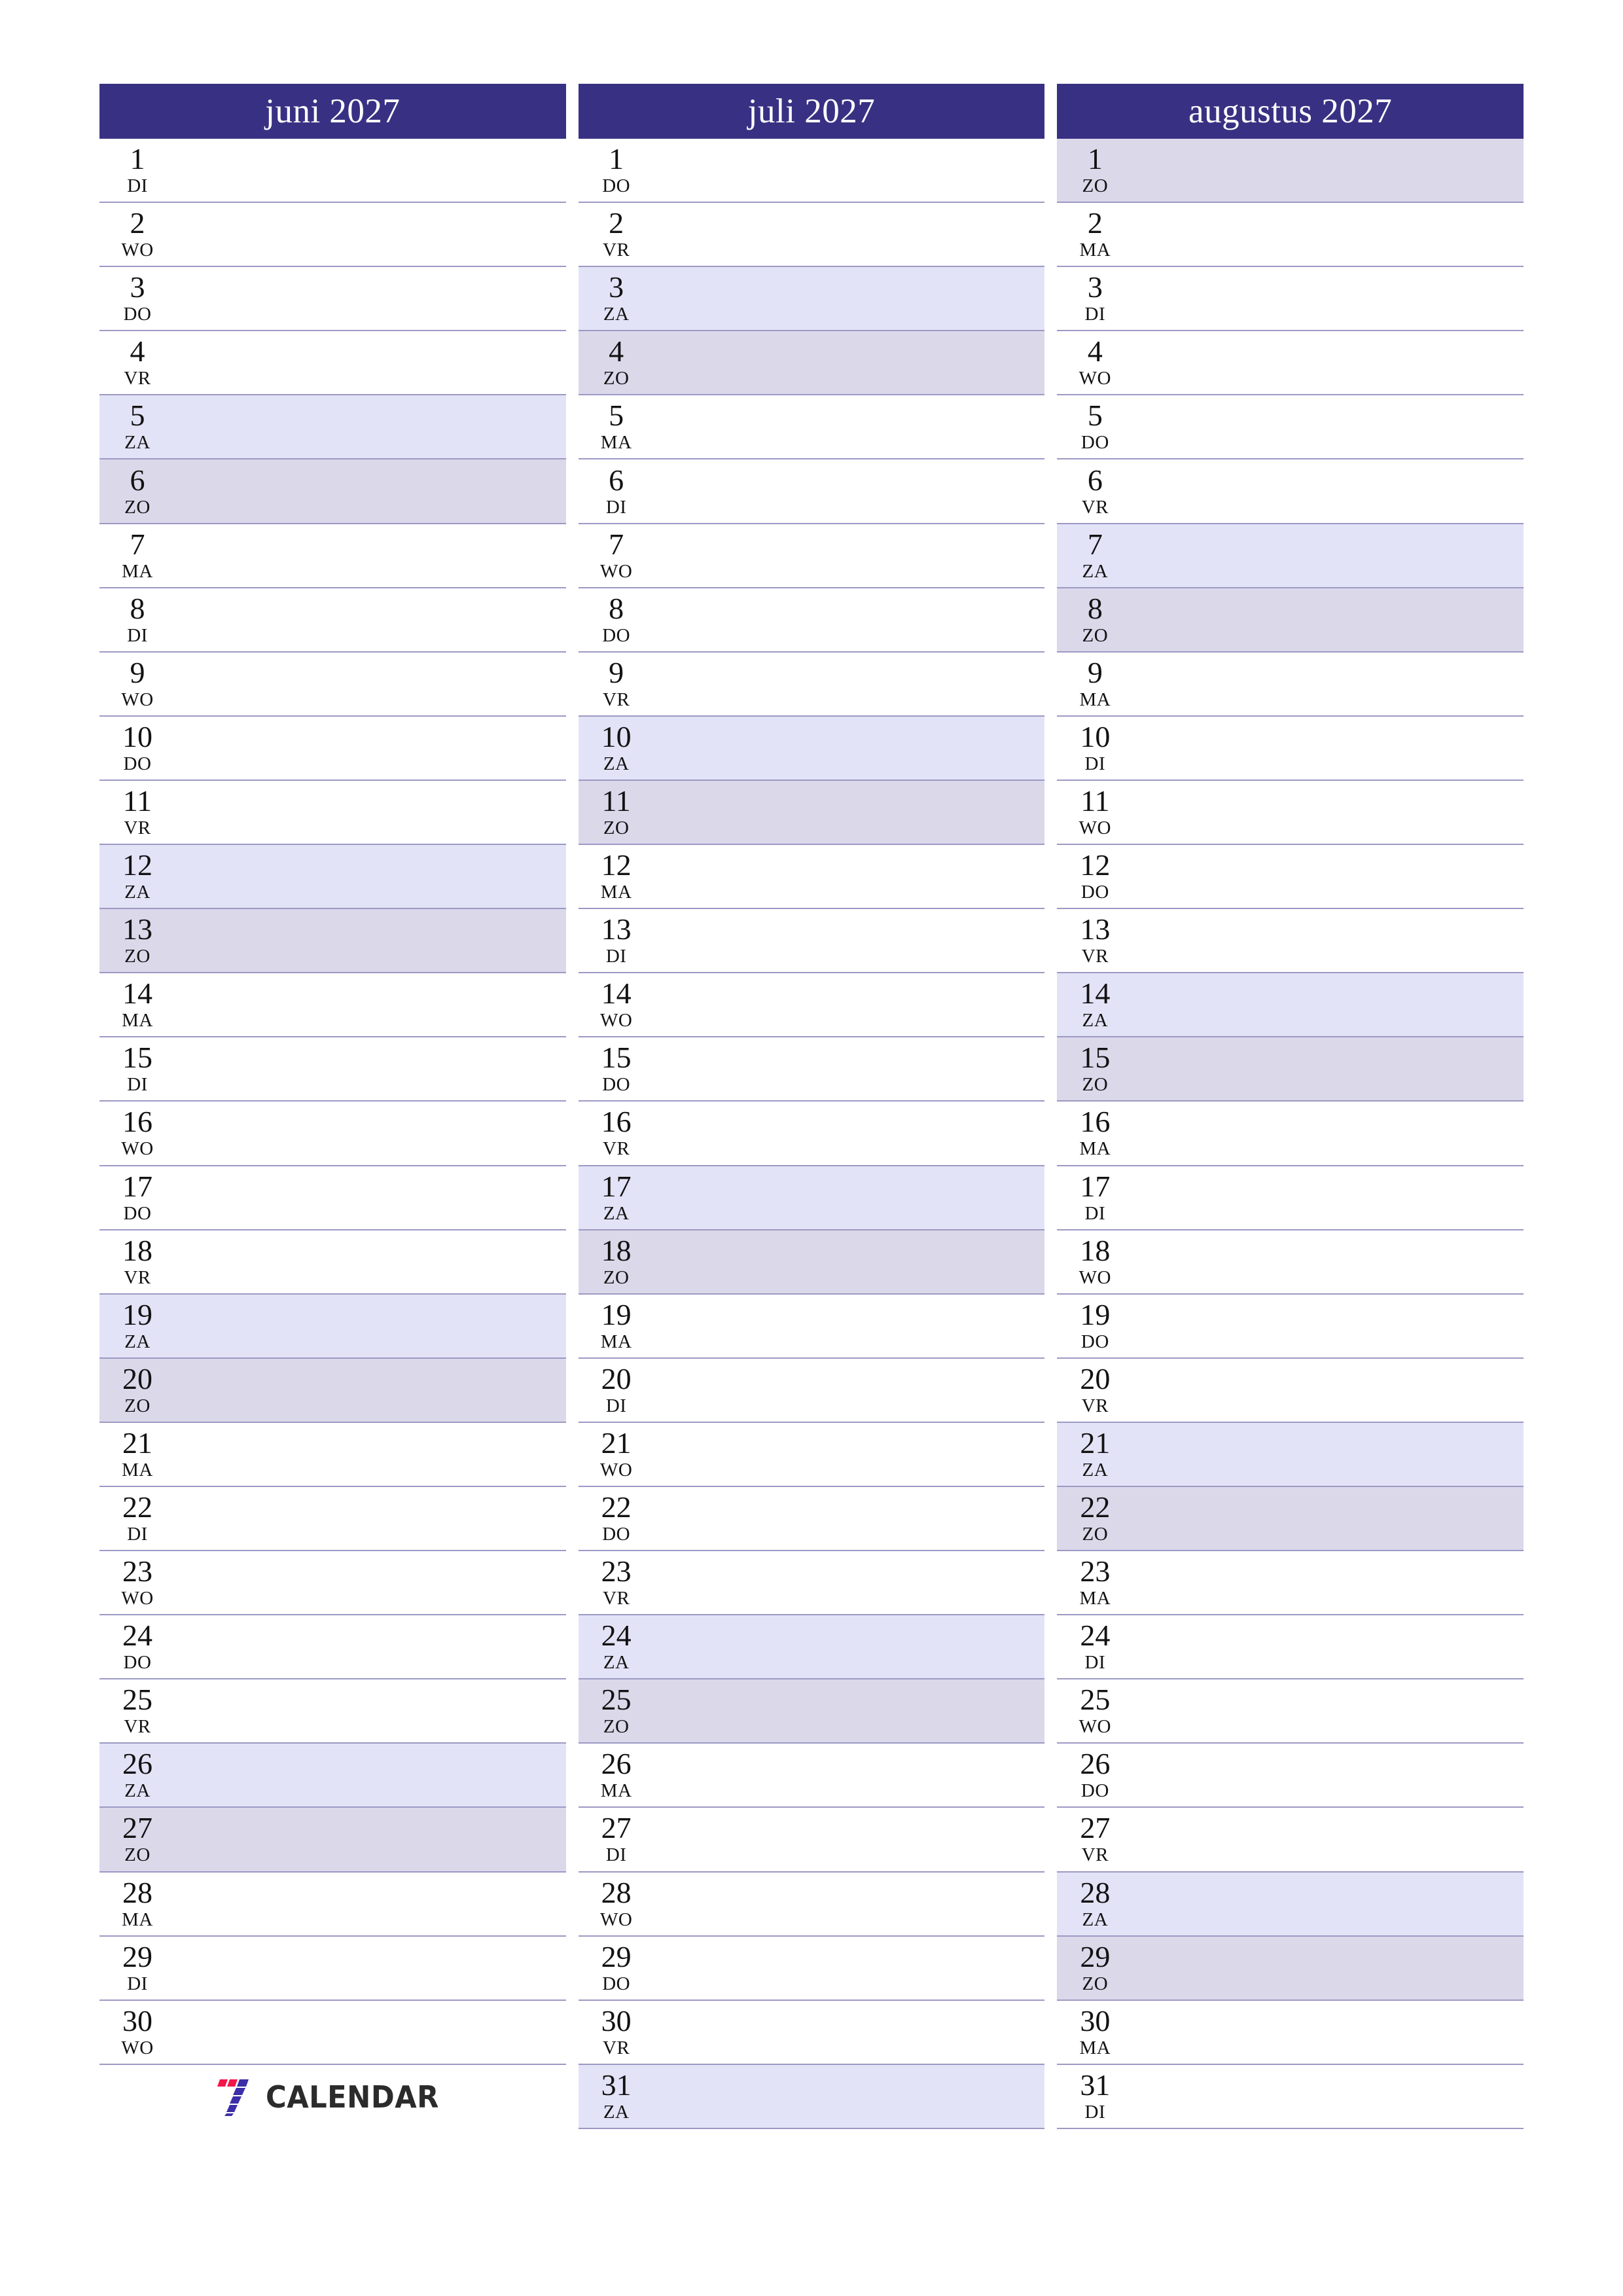 The height and width of the screenshot is (2296, 1623). What do you see at coordinates (1290, 1583) in the screenshot?
I see `day-row: 23 MA` at bounding box center [1290, 1583].